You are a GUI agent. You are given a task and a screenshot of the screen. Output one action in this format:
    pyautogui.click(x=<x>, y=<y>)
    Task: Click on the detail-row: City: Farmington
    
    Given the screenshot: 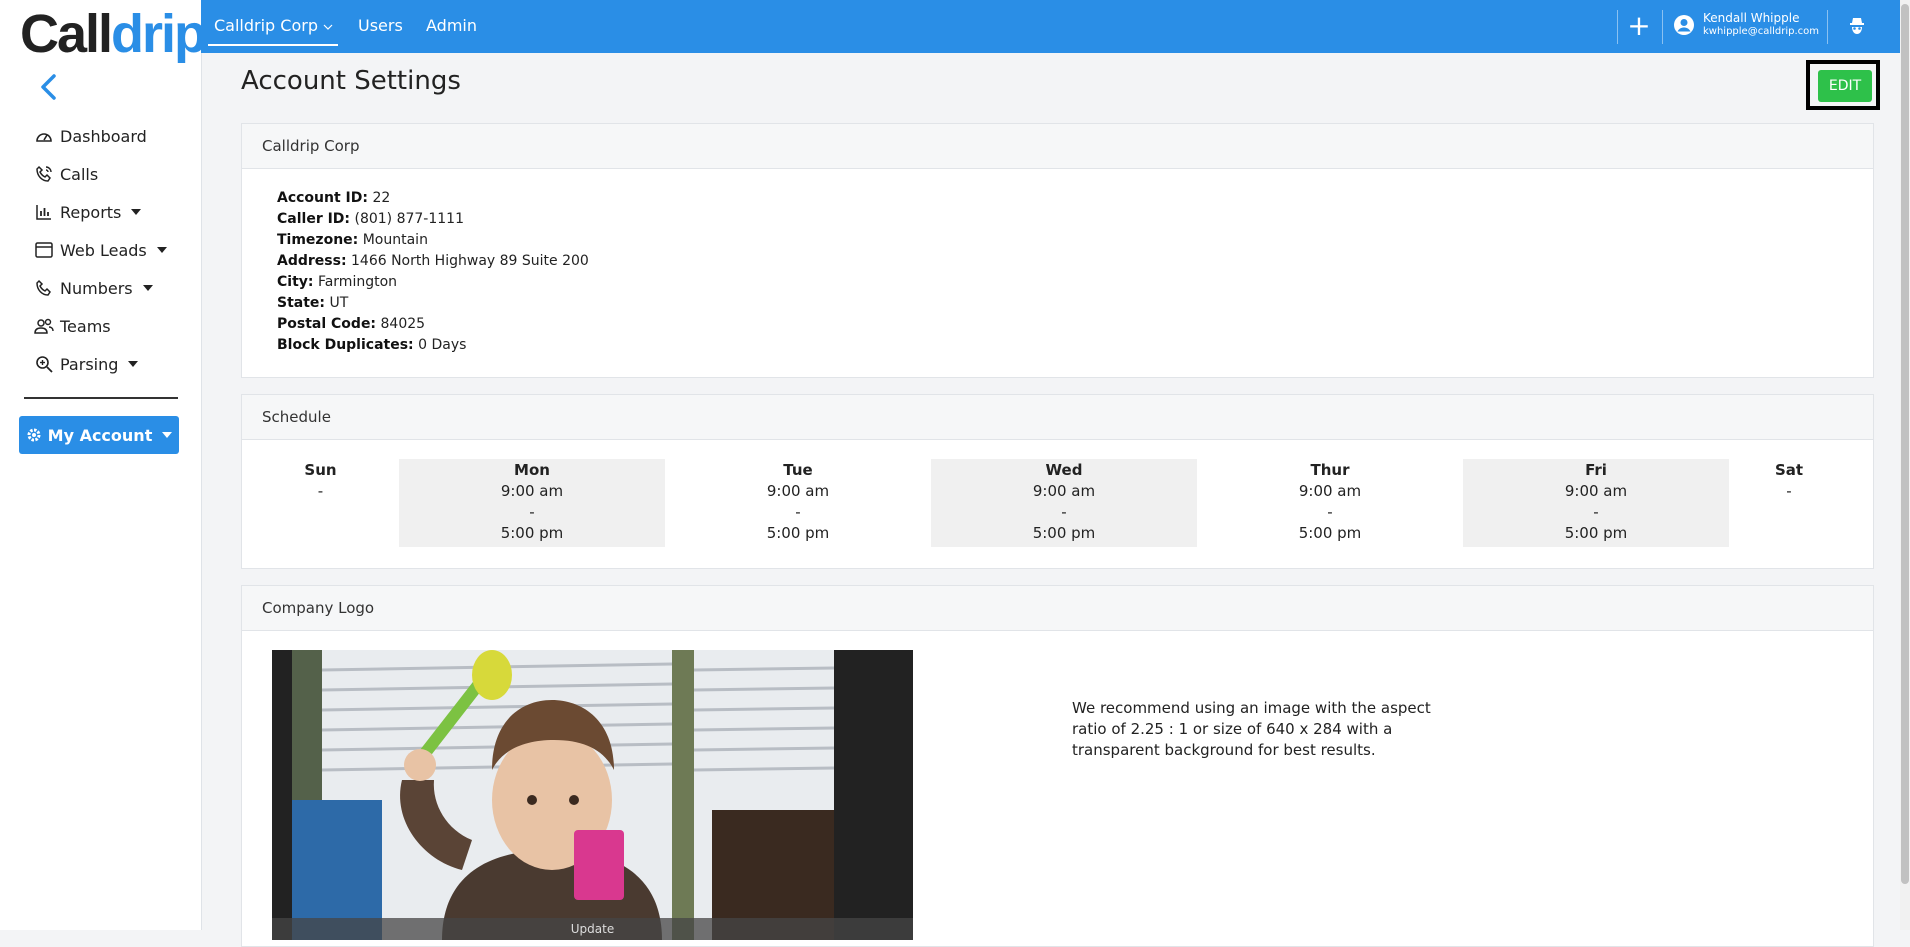 What is the action you would take?
    pyautogui.click(x=433, y=282)
    